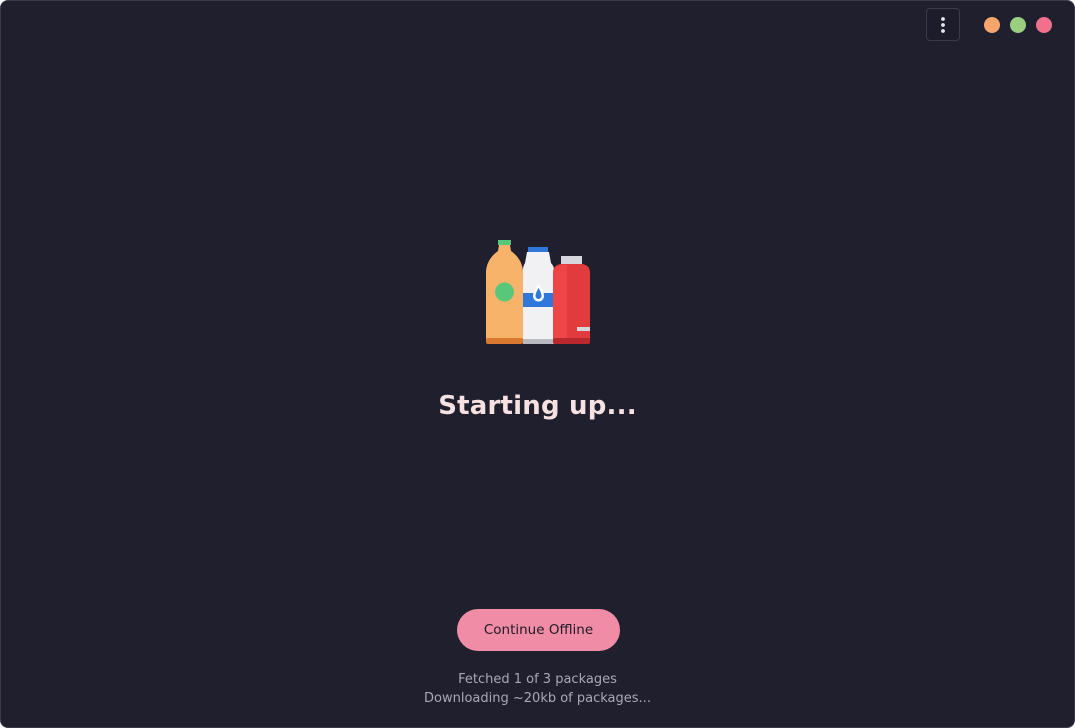 This screenshot has height=728, width=1075. Describe the element at coordinates (1044, 25) in the screenshot. I see `window-close-button` at that location.